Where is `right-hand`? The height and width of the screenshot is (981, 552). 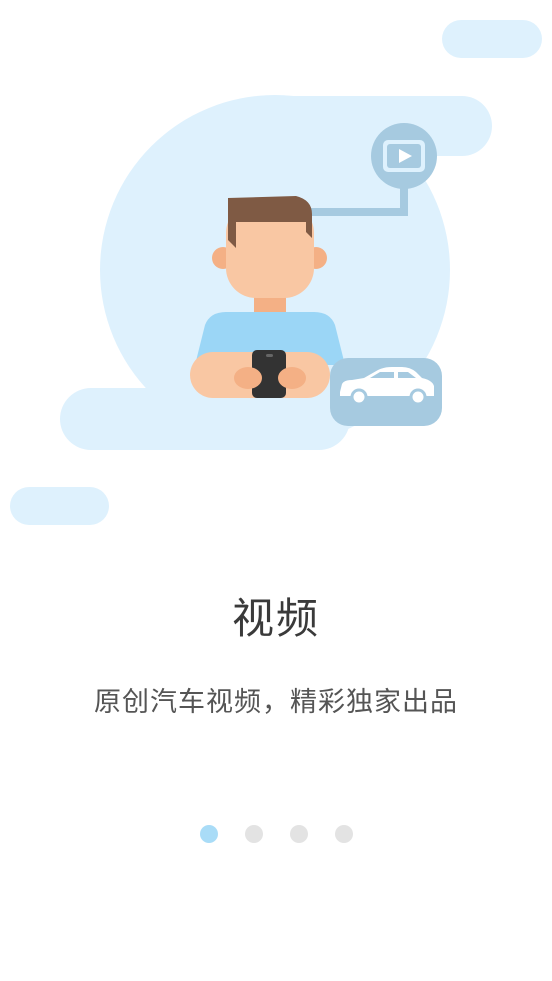
right-hand is located at coordinates (292, 378).